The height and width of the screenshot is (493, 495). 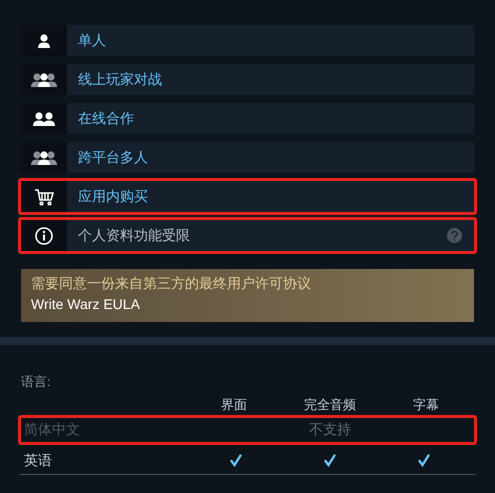 I want to click on eula-link: Write Warz EULA, so click(x=247, y=304).